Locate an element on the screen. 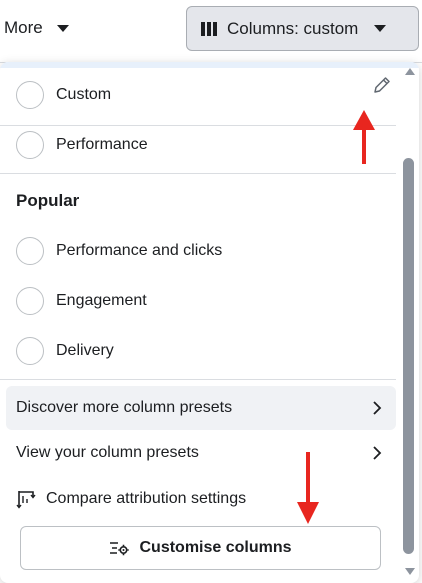 The height and width of the screenshot is (583, 422). pencil-icon is located at coordinates (382, 85).